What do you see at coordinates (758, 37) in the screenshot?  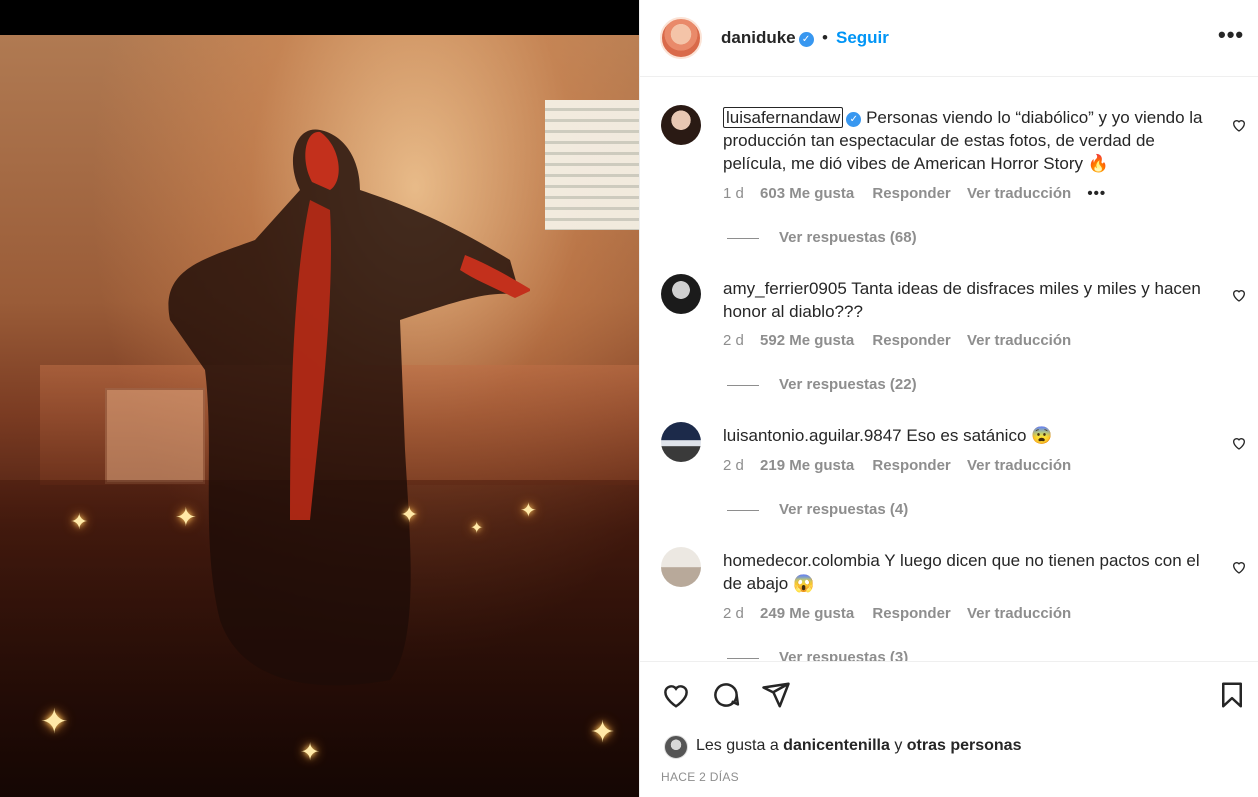 I see `author-username-text: daniduke` at bounding box center [758, 37].